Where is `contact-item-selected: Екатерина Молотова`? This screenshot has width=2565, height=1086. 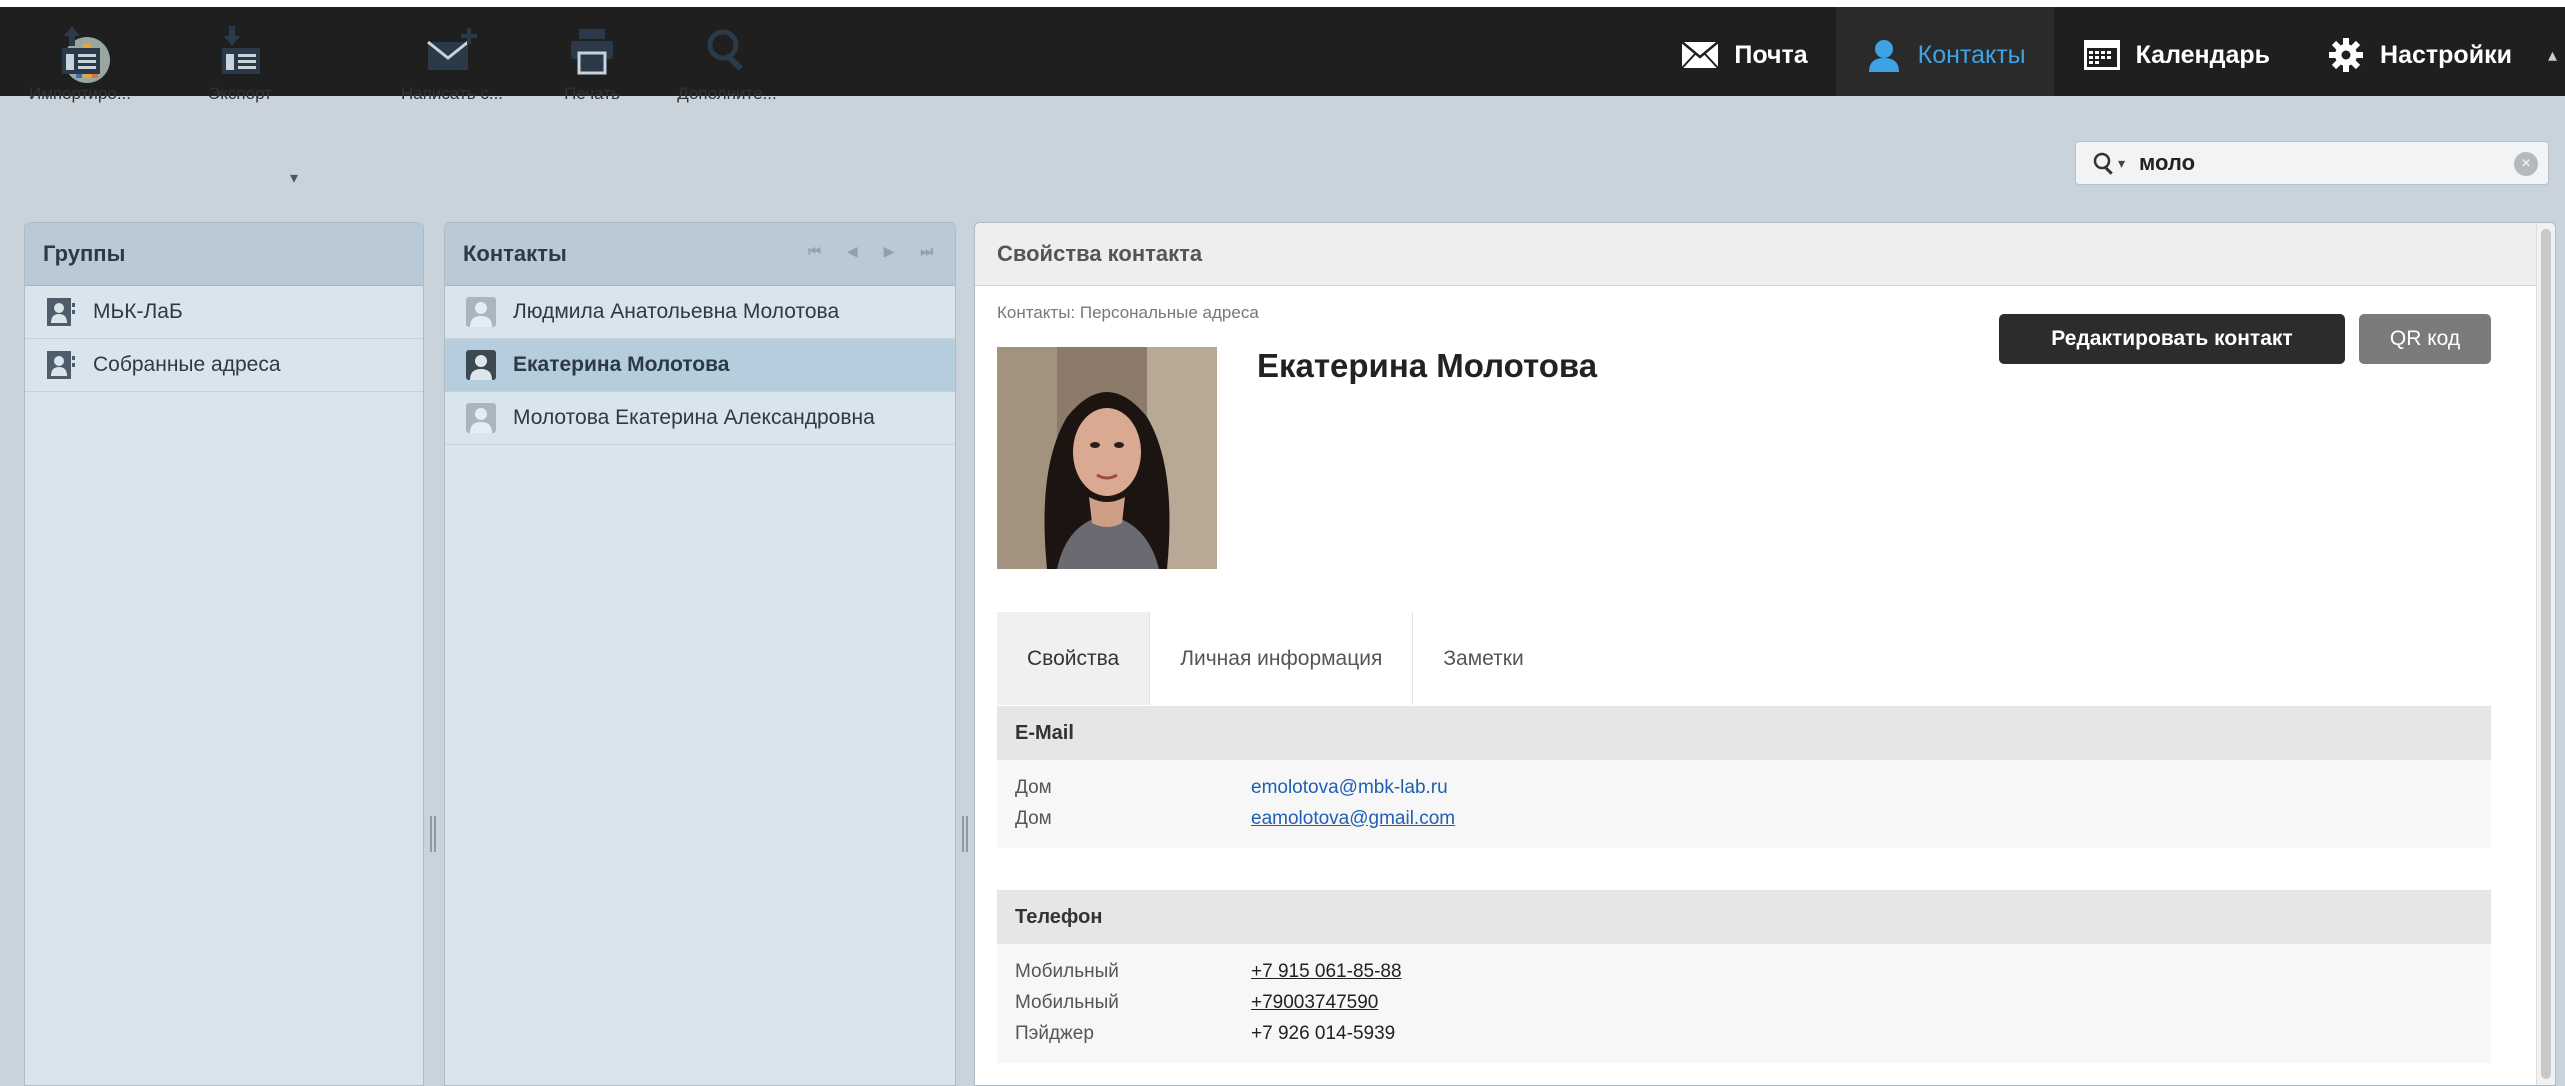
contact-item-selected: Екатерина Молотова is located at coordinates (700, 365).